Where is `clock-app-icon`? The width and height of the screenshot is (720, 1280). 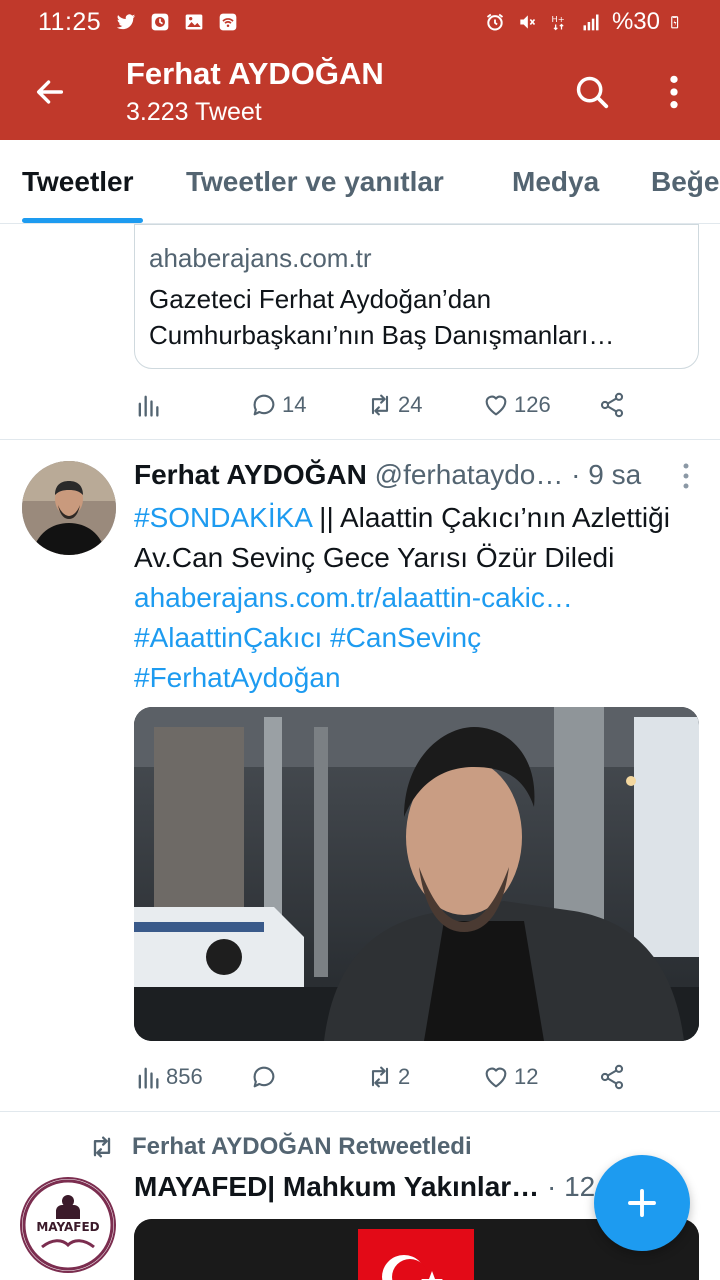 clock-app-icon is located at coordinates (160, 22).